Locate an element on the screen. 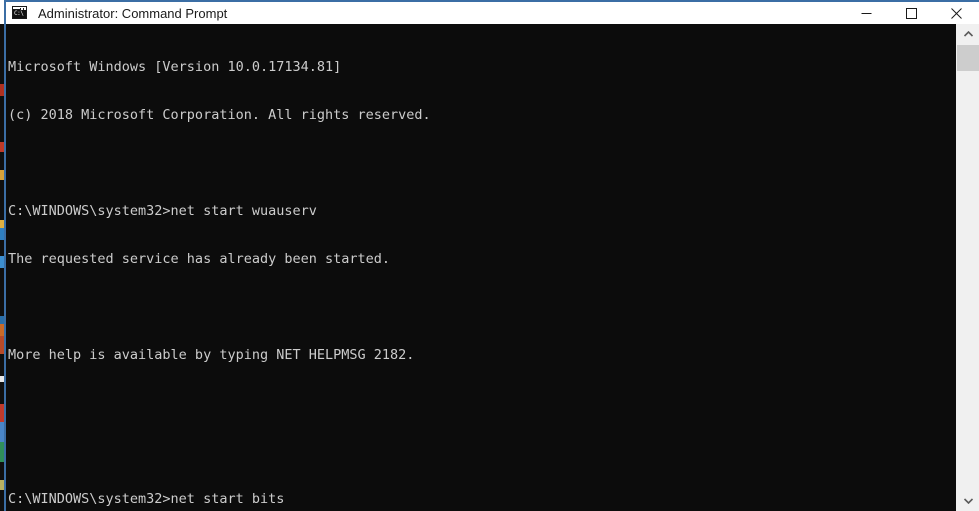  console-icon: C:\ is located at coordinates (20, 13).